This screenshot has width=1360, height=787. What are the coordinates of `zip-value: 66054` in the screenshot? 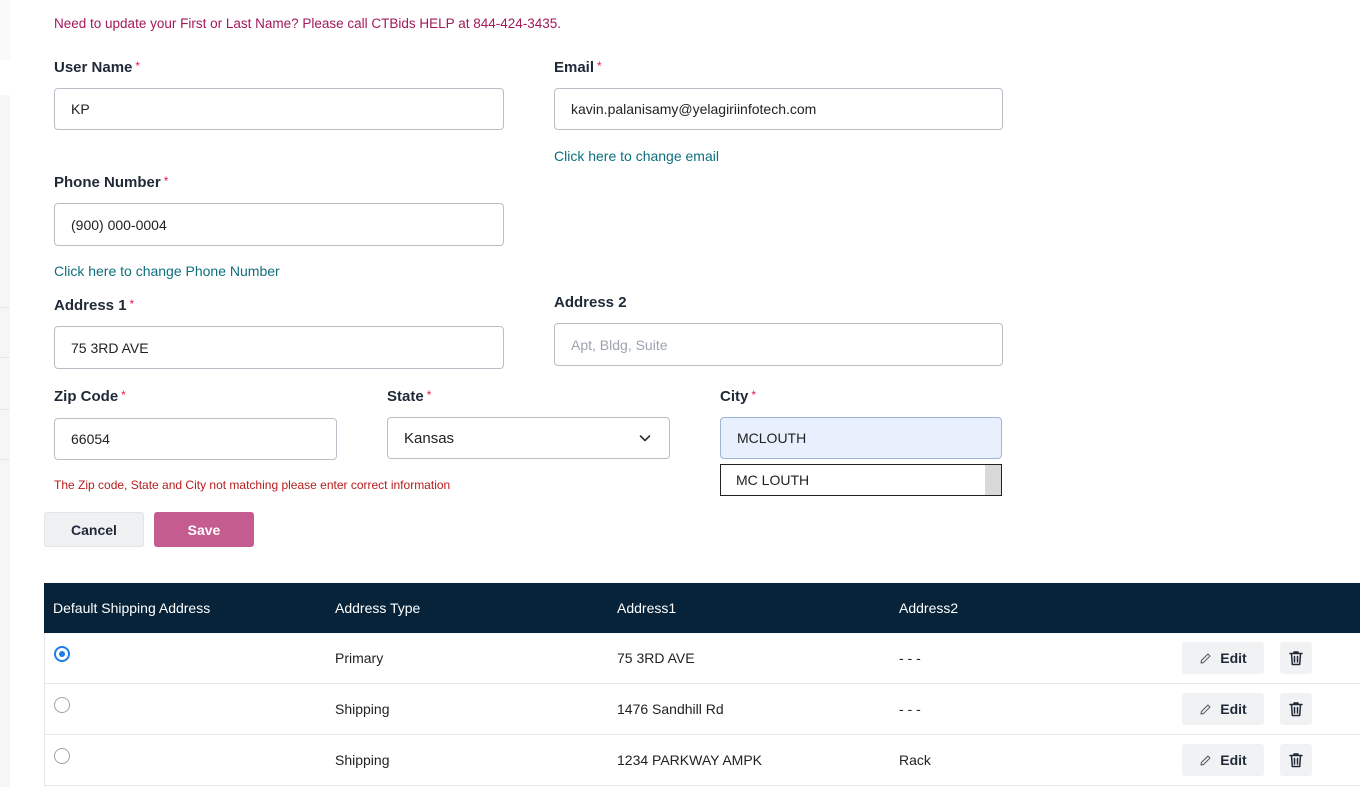 It's located at (90, 439).